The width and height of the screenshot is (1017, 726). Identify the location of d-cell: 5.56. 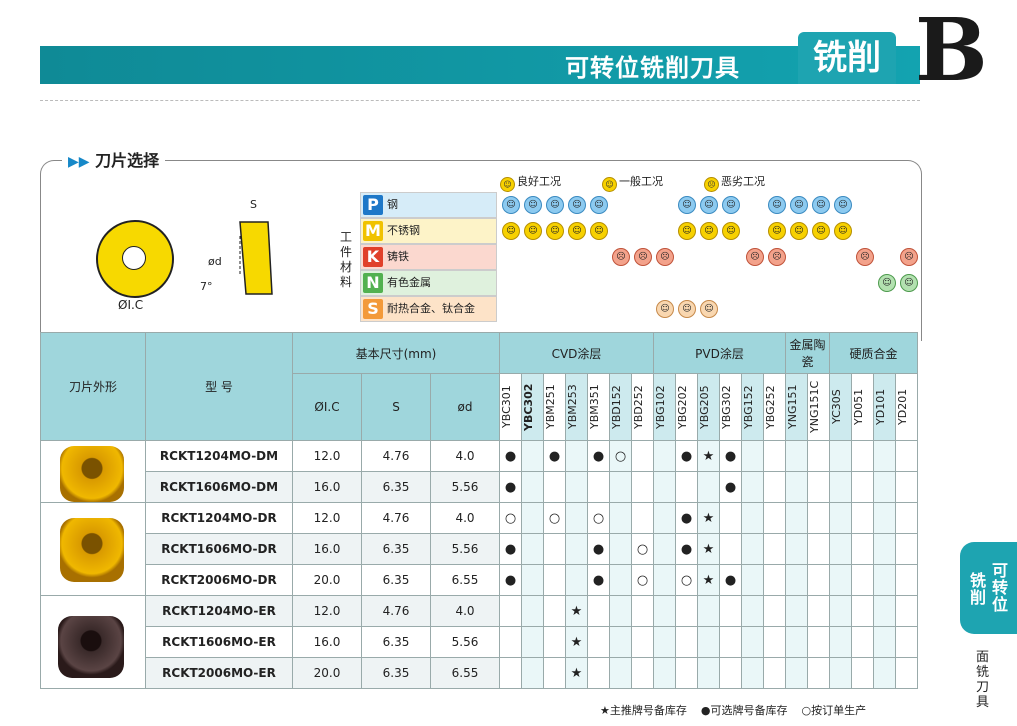
(465, 549).